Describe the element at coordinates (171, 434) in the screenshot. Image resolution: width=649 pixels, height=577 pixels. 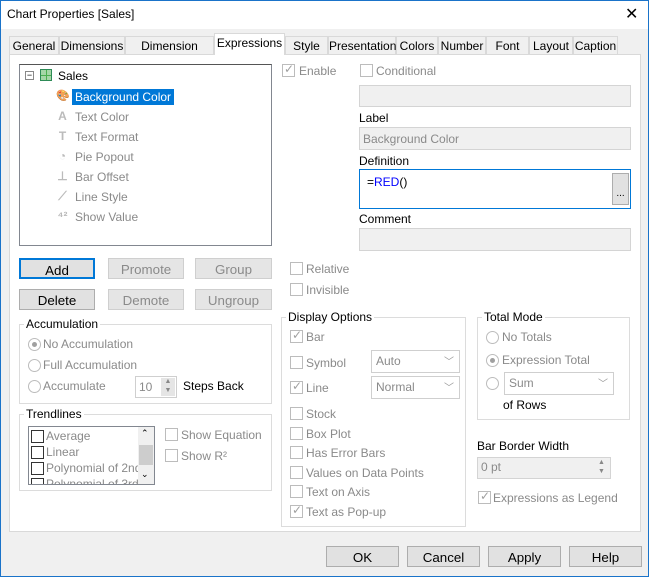
I see `show-equation-checkbox` at that location.